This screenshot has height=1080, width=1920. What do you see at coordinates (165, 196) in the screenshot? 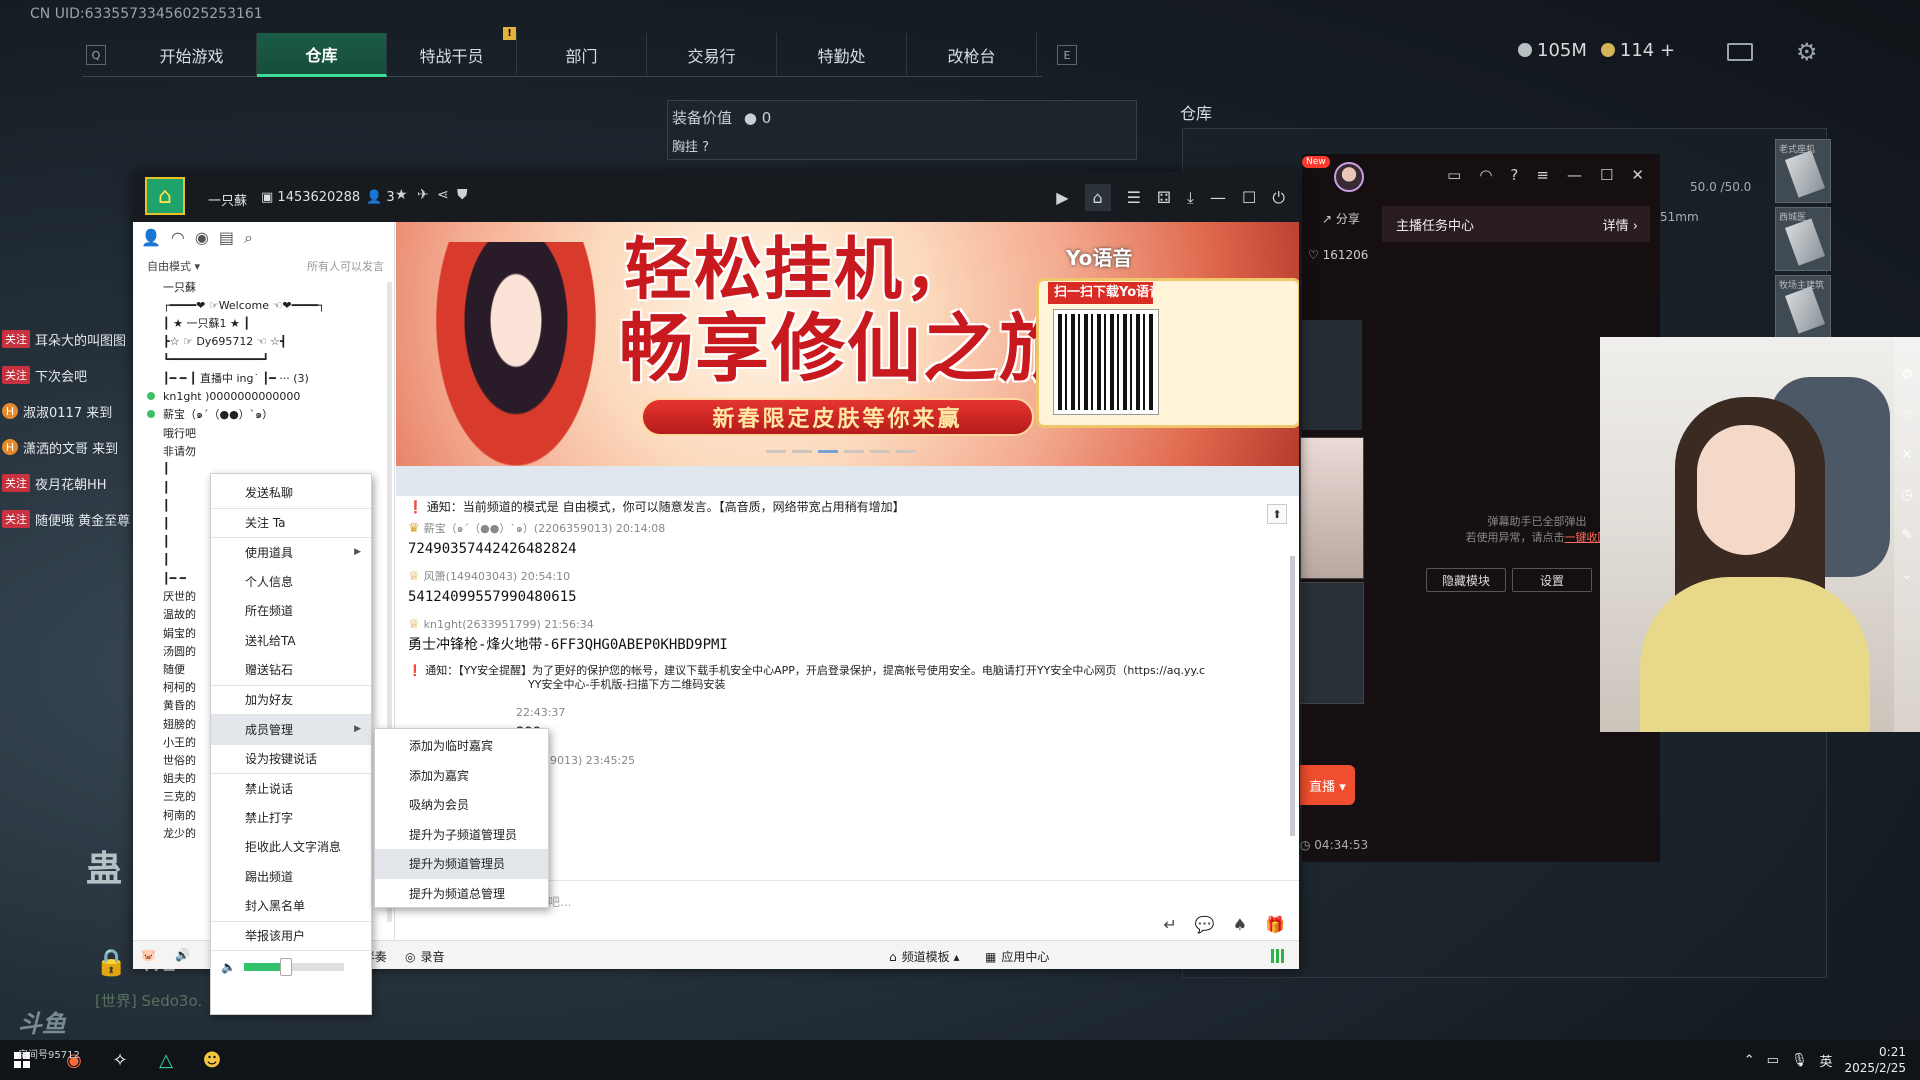
I see `channel-home-icon: ⌂` at bounding box center [165, 196].